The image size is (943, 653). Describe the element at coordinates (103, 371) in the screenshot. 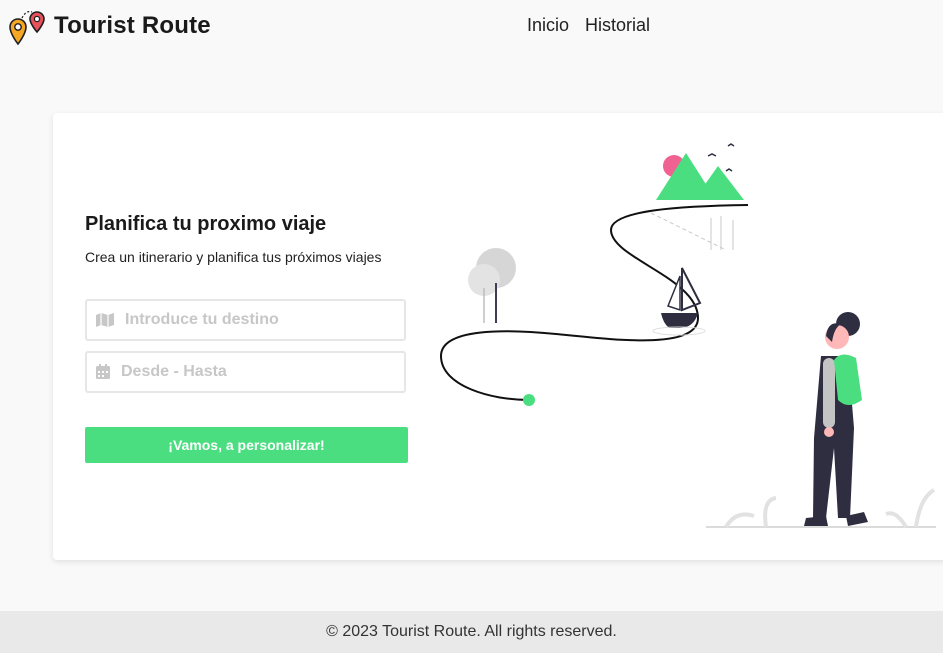

I see `calendar-icon` at that location.